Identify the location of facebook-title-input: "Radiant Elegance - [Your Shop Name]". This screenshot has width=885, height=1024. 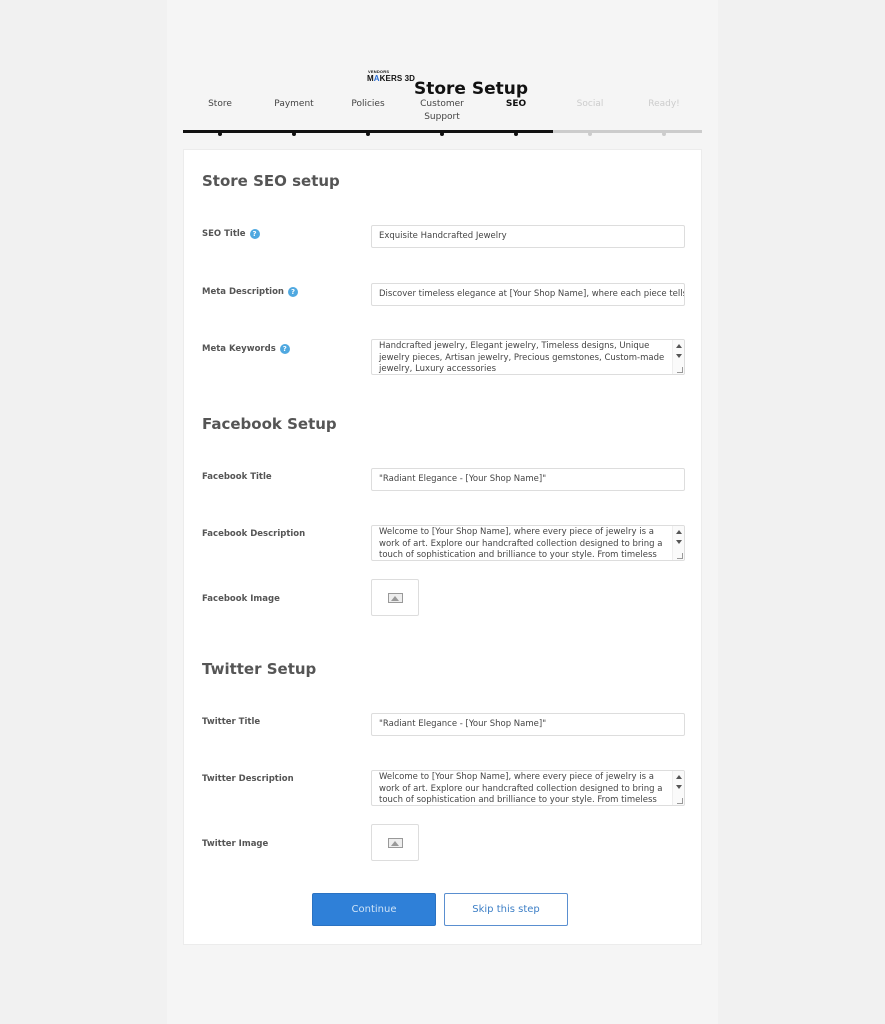
(528, 479).